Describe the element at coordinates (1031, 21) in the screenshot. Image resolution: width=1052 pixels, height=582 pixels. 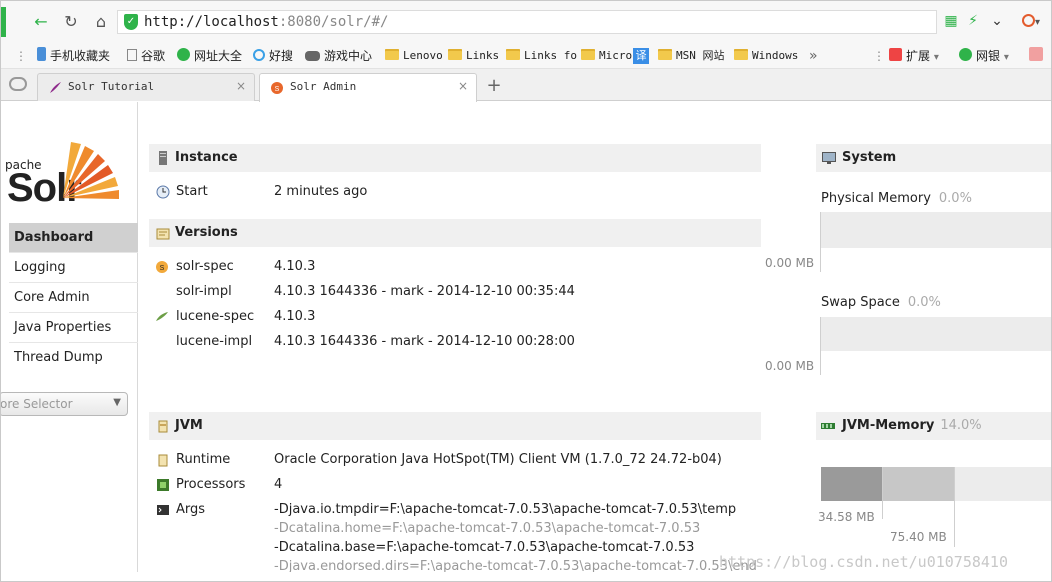
I see `search-engine-icon: ▾` at that location.